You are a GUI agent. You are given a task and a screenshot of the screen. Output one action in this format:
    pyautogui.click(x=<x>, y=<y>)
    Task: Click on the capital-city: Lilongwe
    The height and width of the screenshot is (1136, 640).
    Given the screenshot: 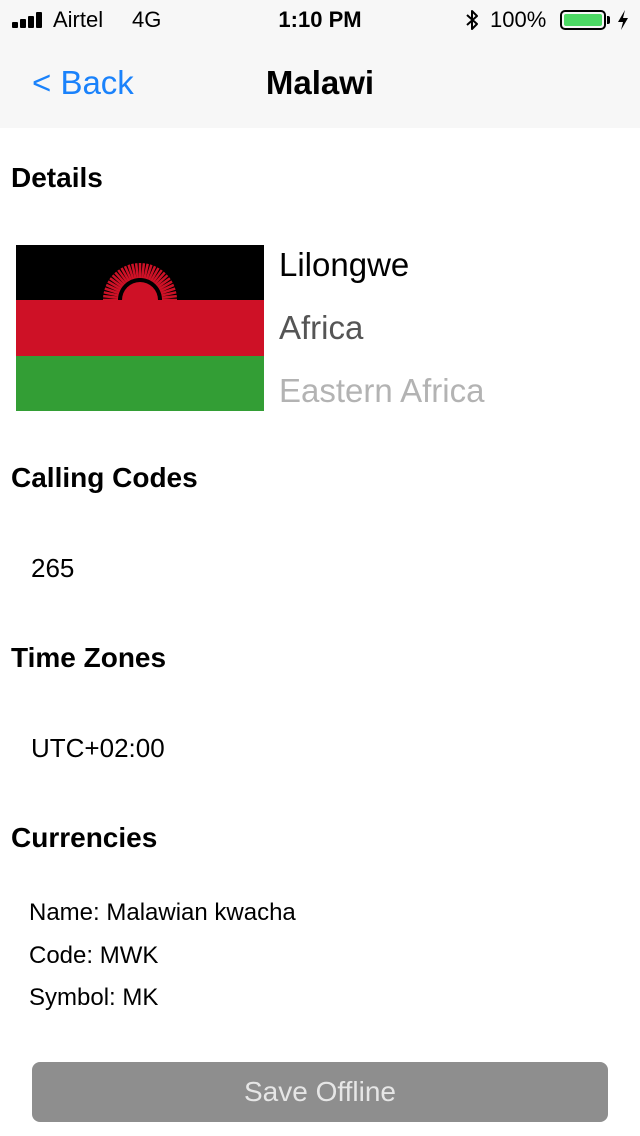 What is the action you would take?
    pyautogui.click(x=344, y=264)
    